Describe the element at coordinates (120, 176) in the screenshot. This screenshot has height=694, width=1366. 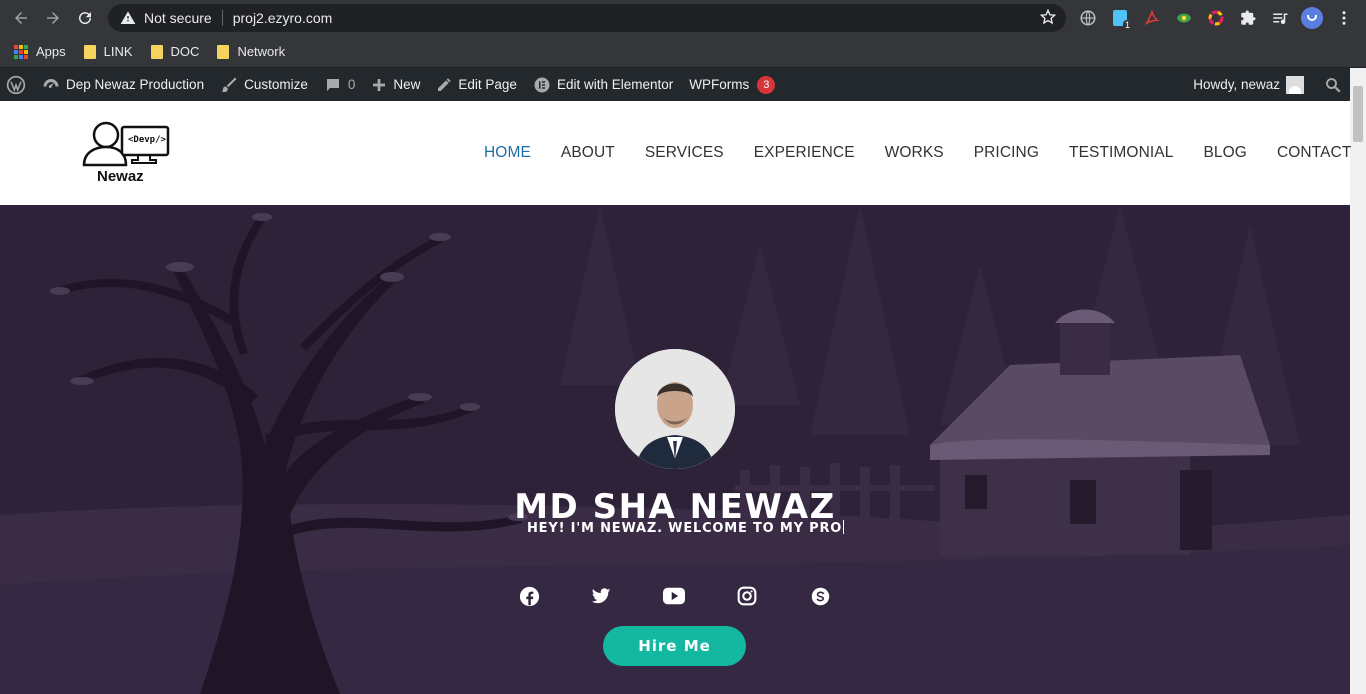
I see `logo-name: Newaz` at that location.